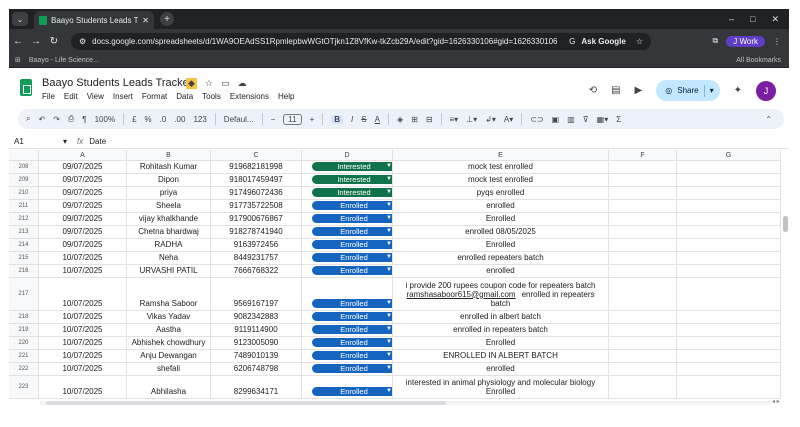 The width and height of the screenshot is (800, 427). Describe the element at coordinates (347, 155) in the screenshot. I see `column-header-d: D` at that location.